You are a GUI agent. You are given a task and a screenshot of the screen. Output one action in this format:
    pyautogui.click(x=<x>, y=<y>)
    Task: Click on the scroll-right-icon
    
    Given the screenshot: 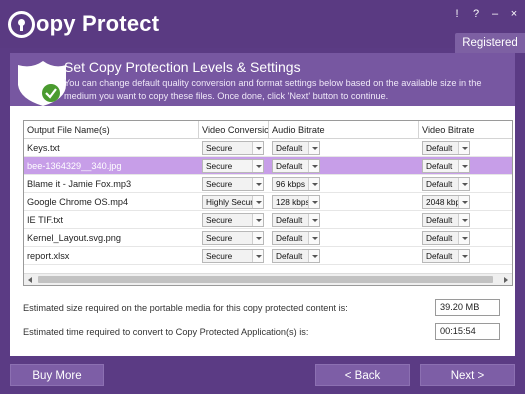 What is the action you would take?
    pyautogui.click(x=506, y=279)
    